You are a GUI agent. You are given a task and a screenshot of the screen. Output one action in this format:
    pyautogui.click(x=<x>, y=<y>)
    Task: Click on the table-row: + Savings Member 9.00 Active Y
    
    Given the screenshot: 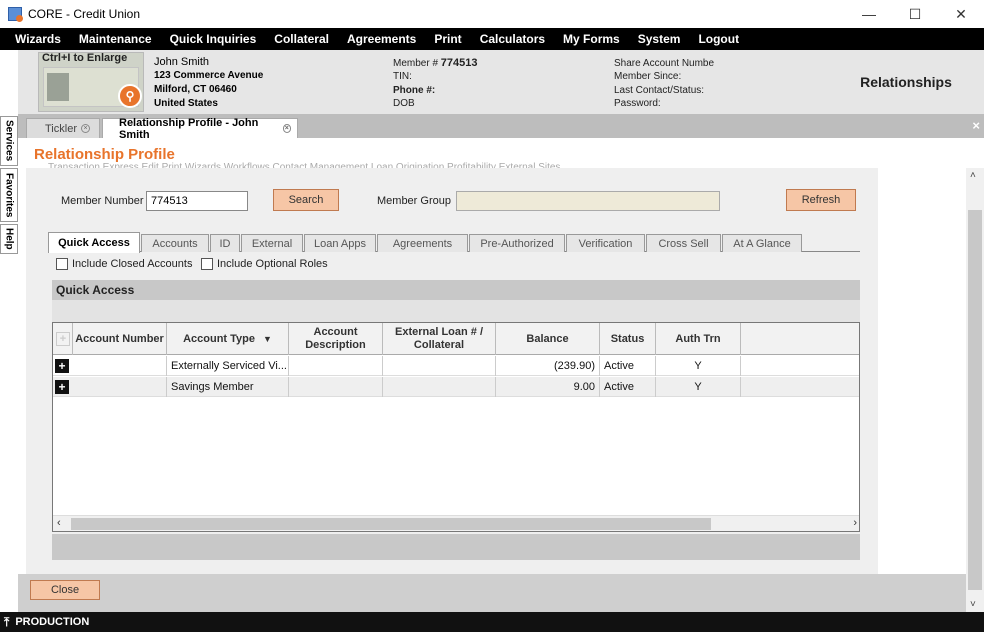 What is the action you would take?
    pyautogui.click(x=456, y=387)
    